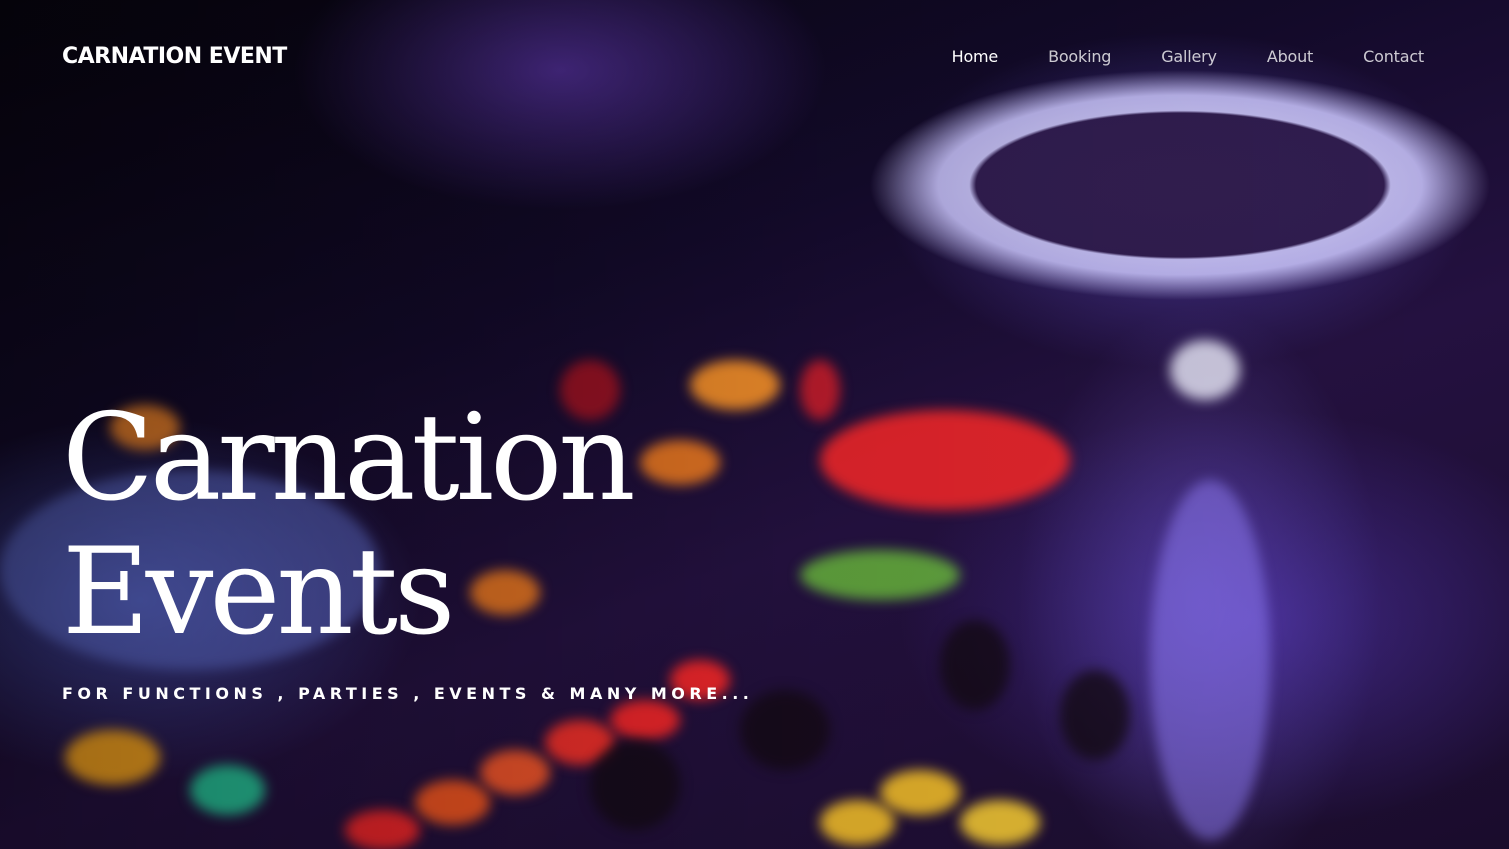 This screenshot has height=849, width=1509. Describe the element at coordinates (174, 56) in the screenshot. I see `brand-logo: CARNATION EVENT` at that location.